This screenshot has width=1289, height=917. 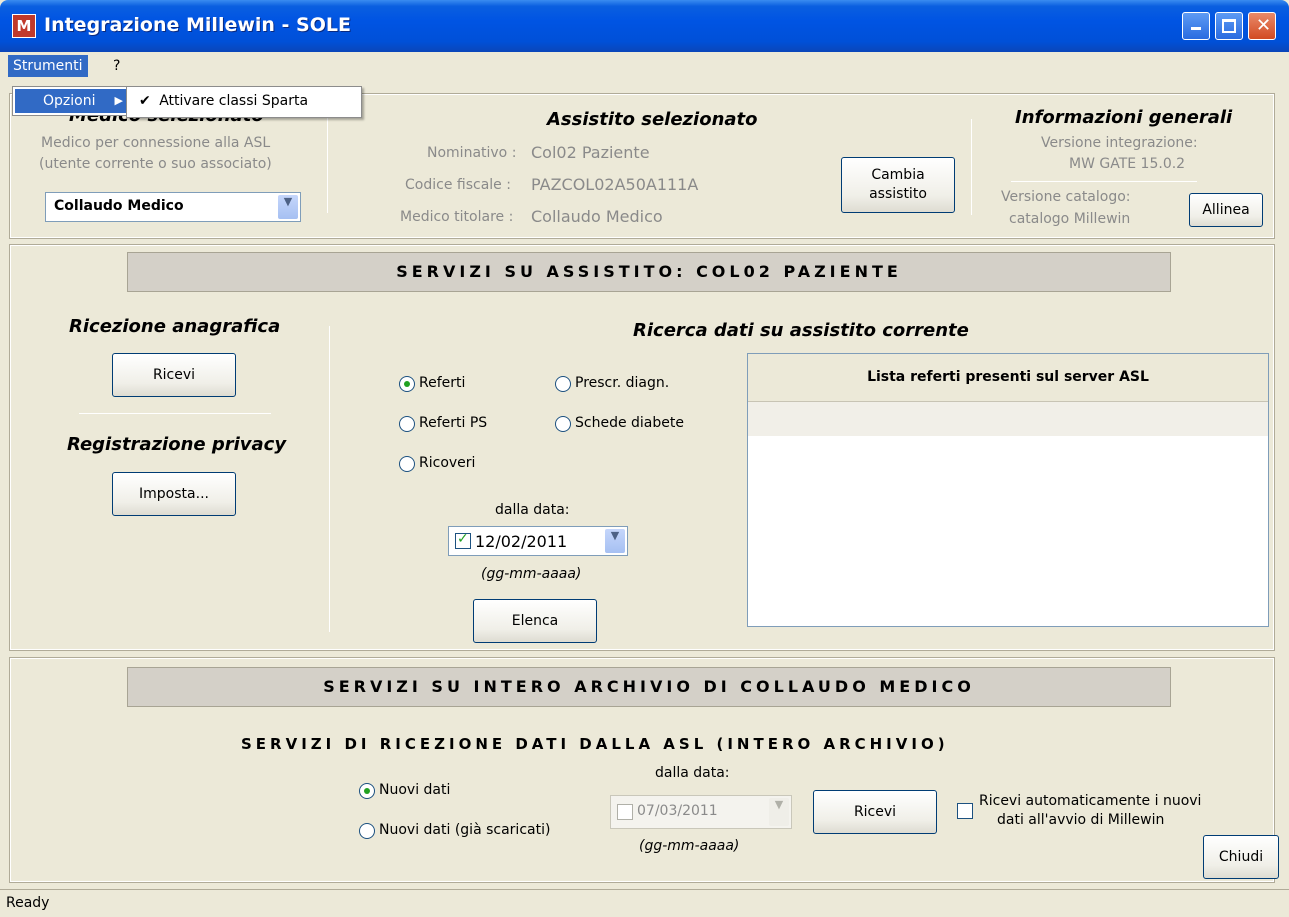 What do you see at coordinates (48, 66) in the screenshot?
I see `menu-strumenti: Strumenti` at bounding box center [48, 66].